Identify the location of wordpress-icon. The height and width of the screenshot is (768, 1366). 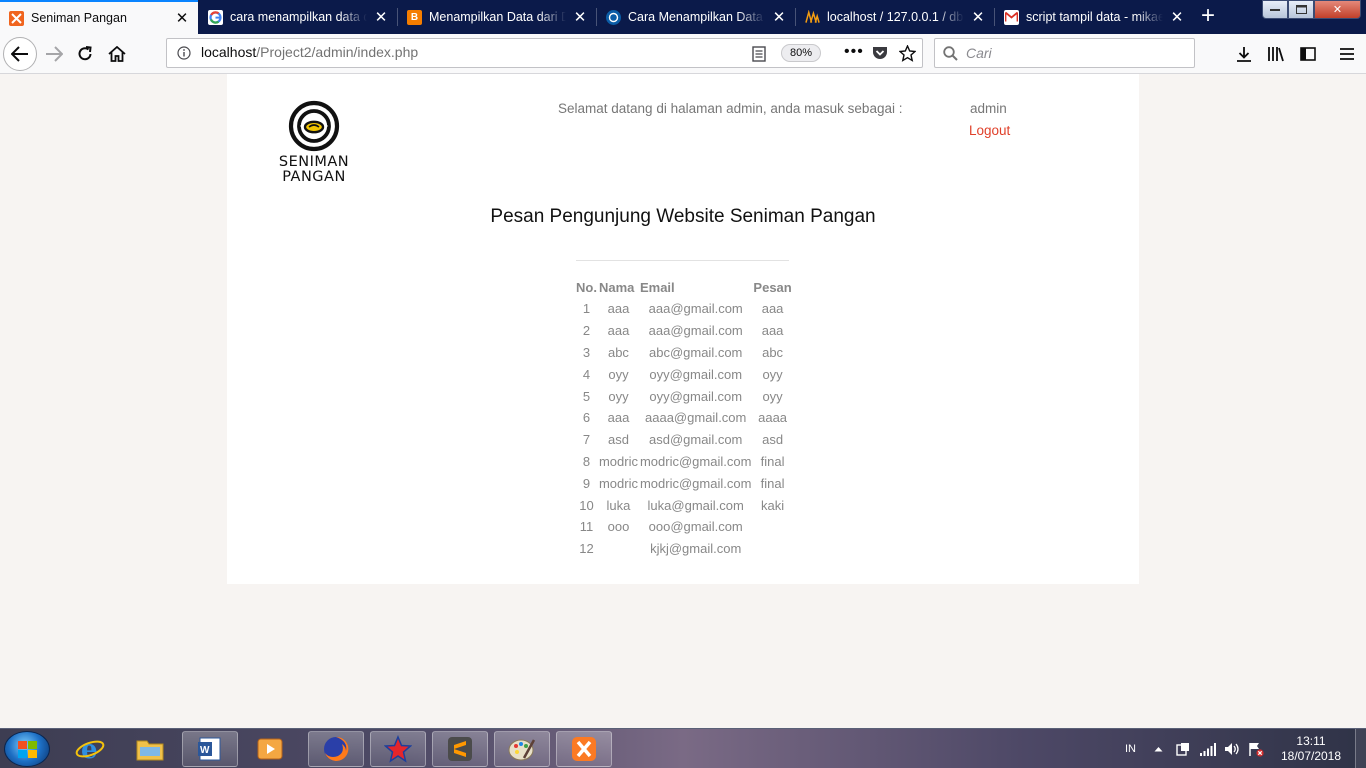
(613, 17).